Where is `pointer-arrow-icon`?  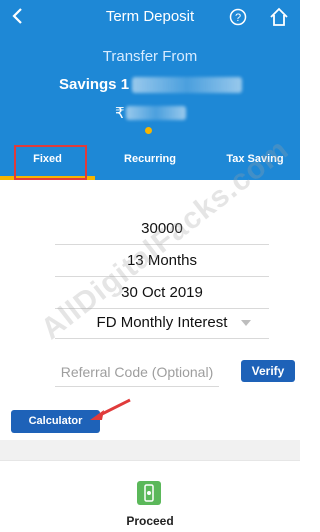
pointer-arrow-icon is located at coordinates (110, 409).